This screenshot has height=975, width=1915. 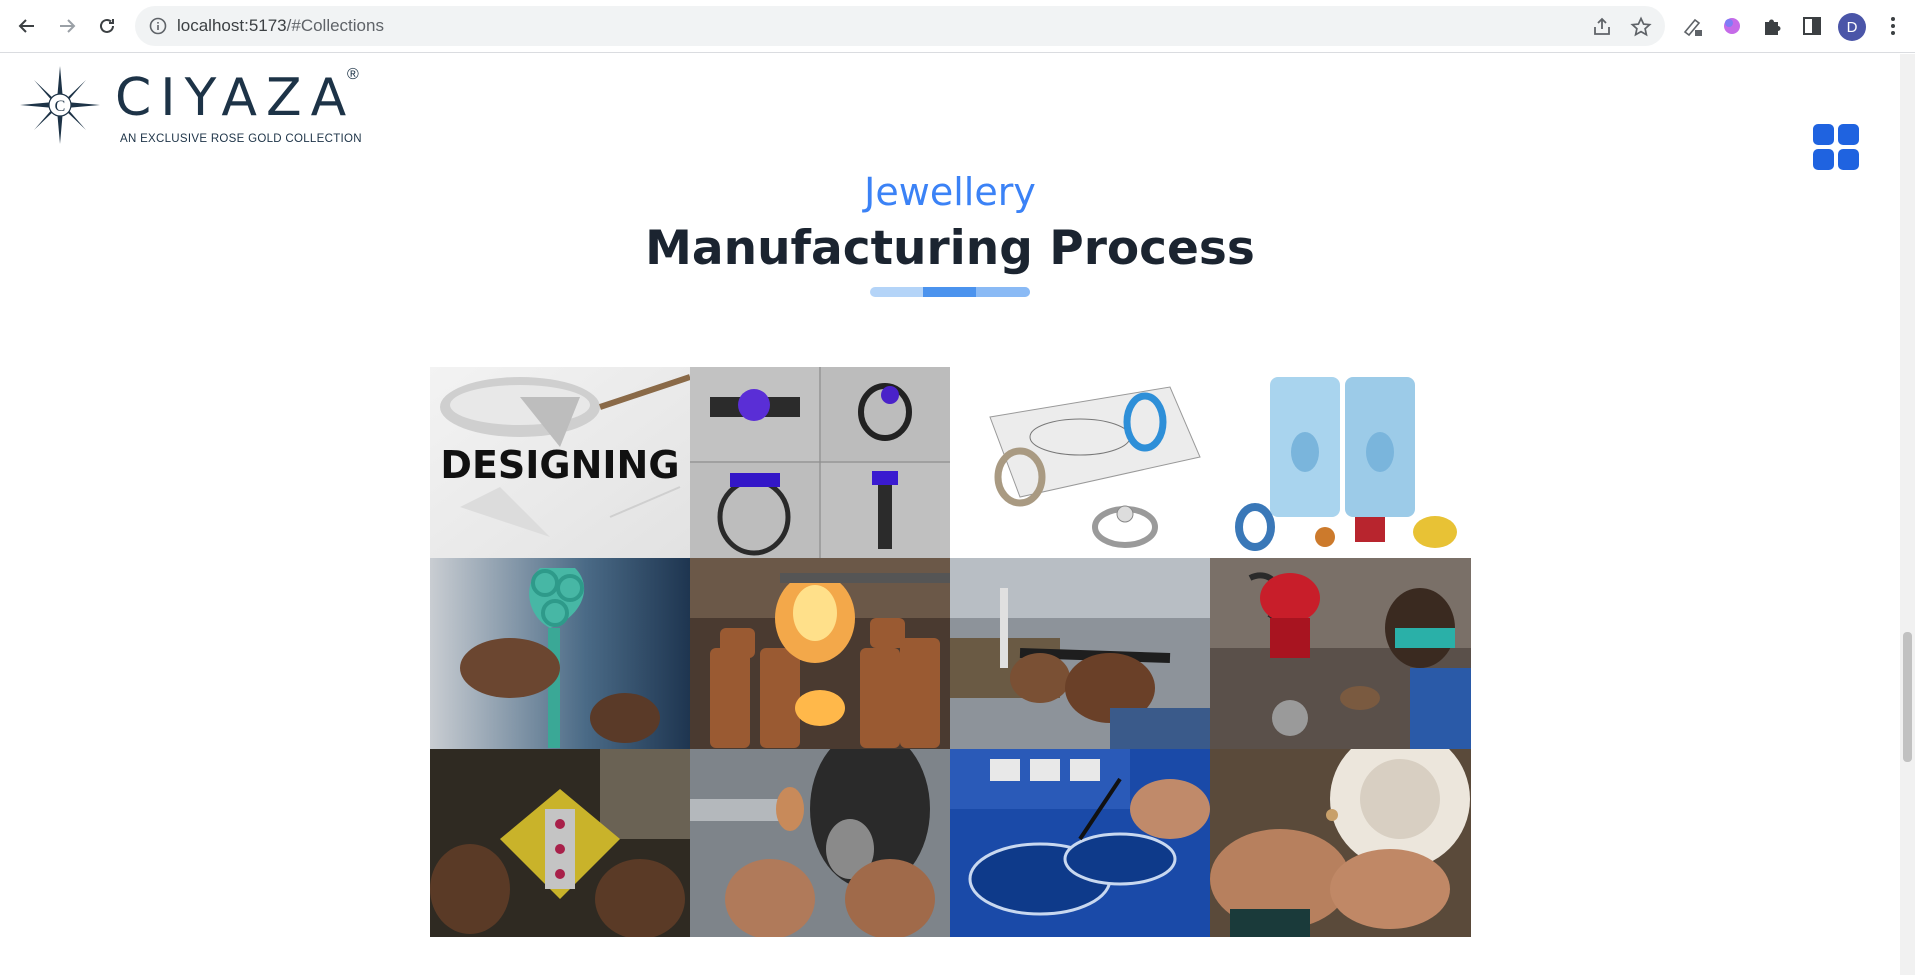 What do you see at coordinates (1852, 27) in the screenshot?
I see `profile-avatar: D` at bounding box center [1852, 27].